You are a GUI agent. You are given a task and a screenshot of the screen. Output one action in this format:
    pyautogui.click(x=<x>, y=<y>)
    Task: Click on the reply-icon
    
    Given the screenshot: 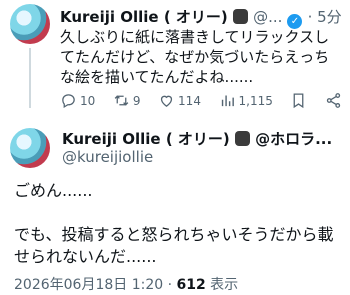 What is the action you would take?
    pyautogui.click(x=68, y=101)
    